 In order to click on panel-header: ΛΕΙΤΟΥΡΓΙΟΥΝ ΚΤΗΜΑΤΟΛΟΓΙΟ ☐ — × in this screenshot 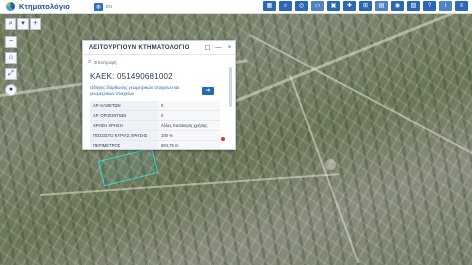, I will do `click(159, 48)`.